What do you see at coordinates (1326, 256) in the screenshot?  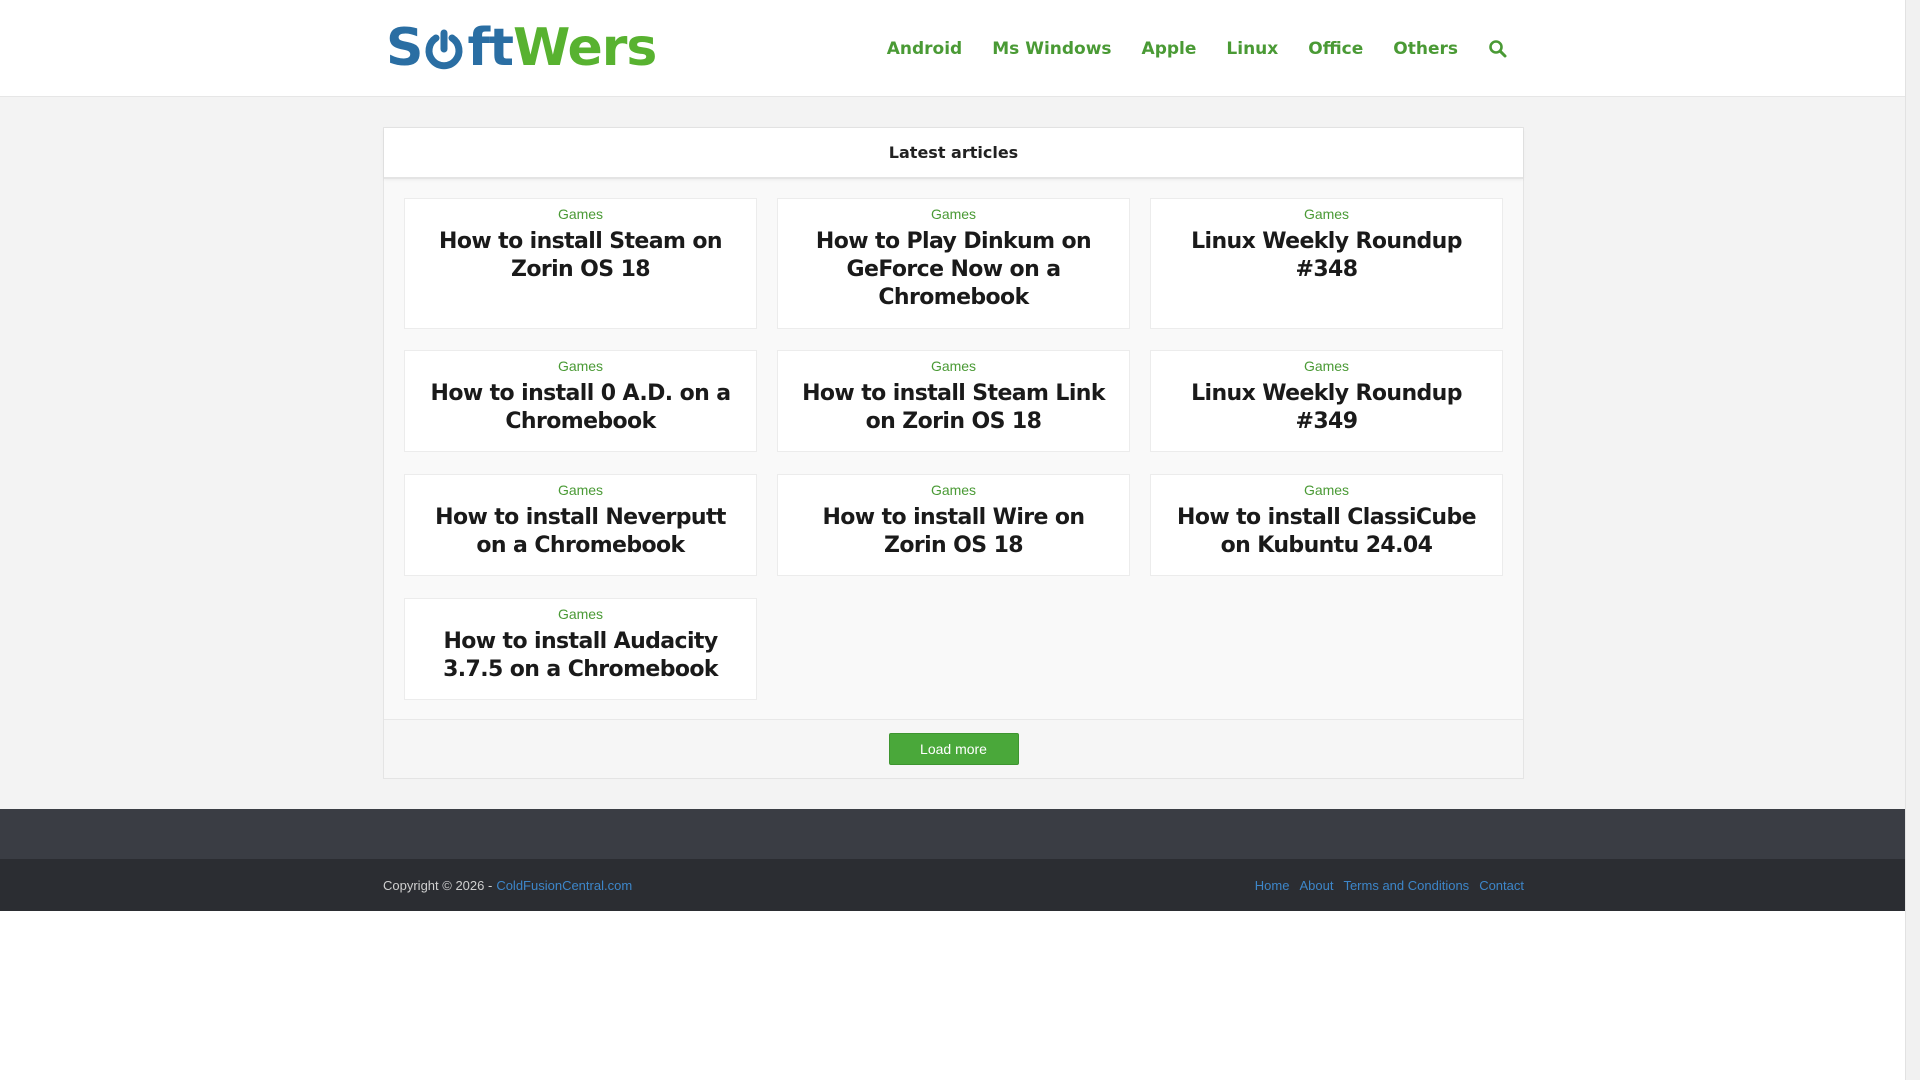 I see `article-title: Linux Weekly Roundup #348` at bounding box center [1326, 256].